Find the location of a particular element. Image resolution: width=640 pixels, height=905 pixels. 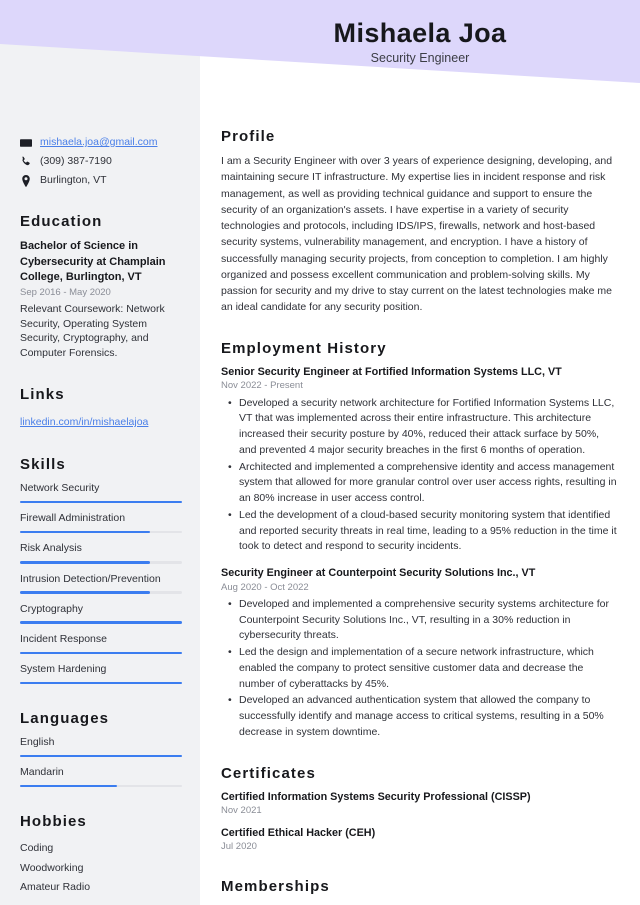

linkedin-link: linkedin.com/in/mishaelajoa is located at coordinates (84, 422).